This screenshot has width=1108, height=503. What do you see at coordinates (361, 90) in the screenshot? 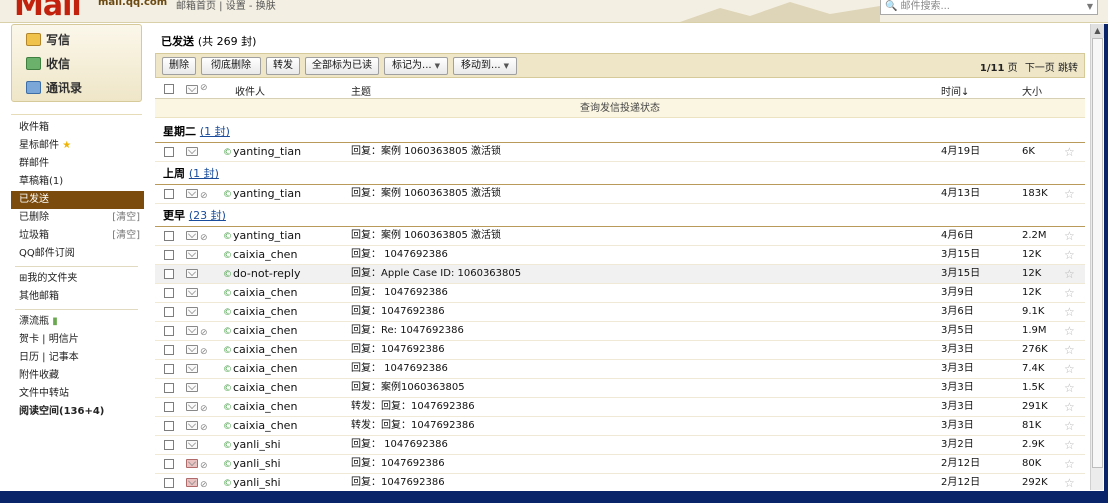
I see `column-subject: 主题` at bounding box center [361, 90].